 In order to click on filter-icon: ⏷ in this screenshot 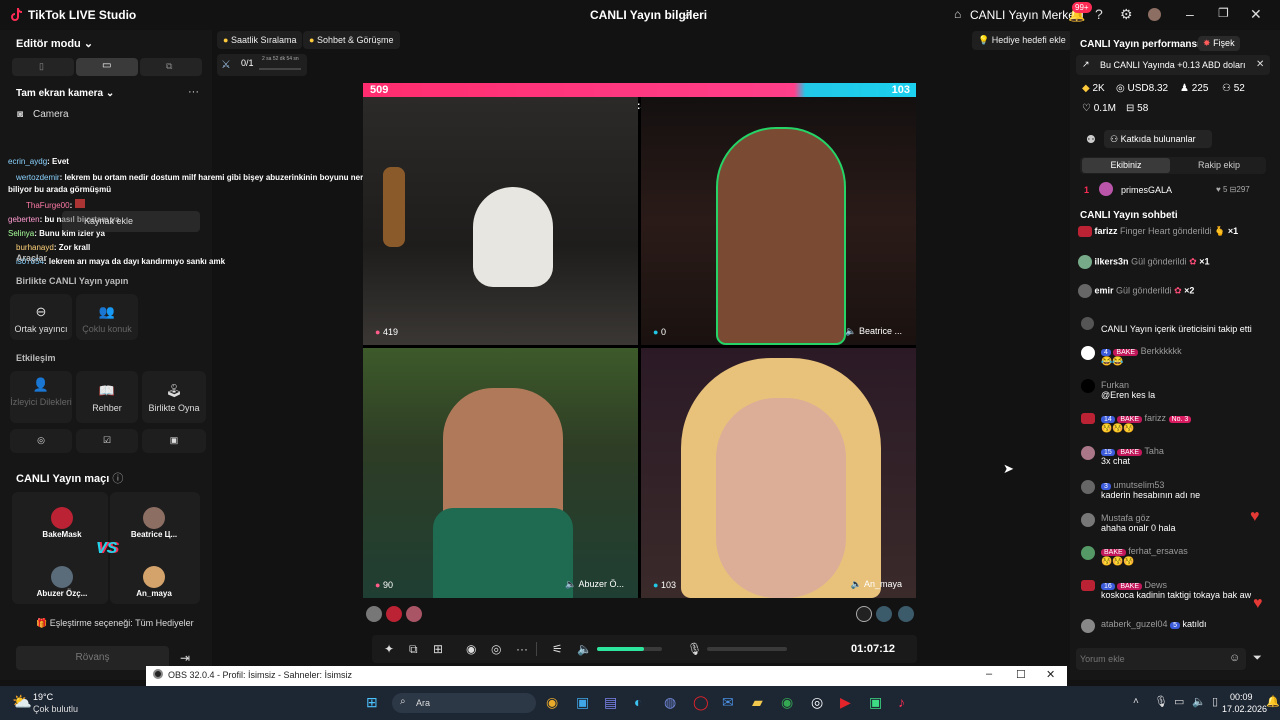, I will do `click(1257, 658)`.